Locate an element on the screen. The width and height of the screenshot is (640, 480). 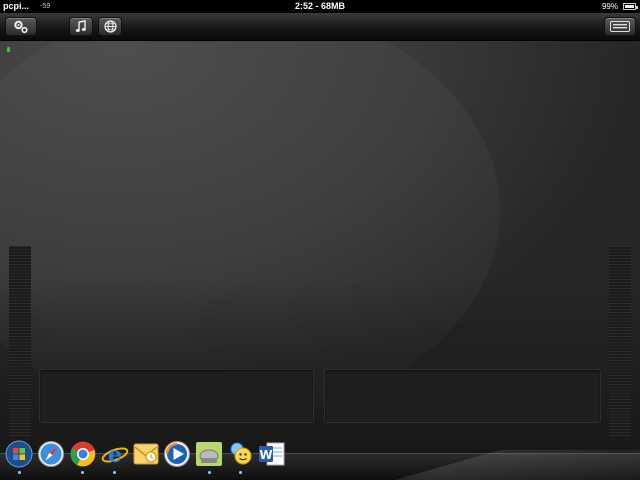
keyboard-icon is located at coordinates (620, 26).